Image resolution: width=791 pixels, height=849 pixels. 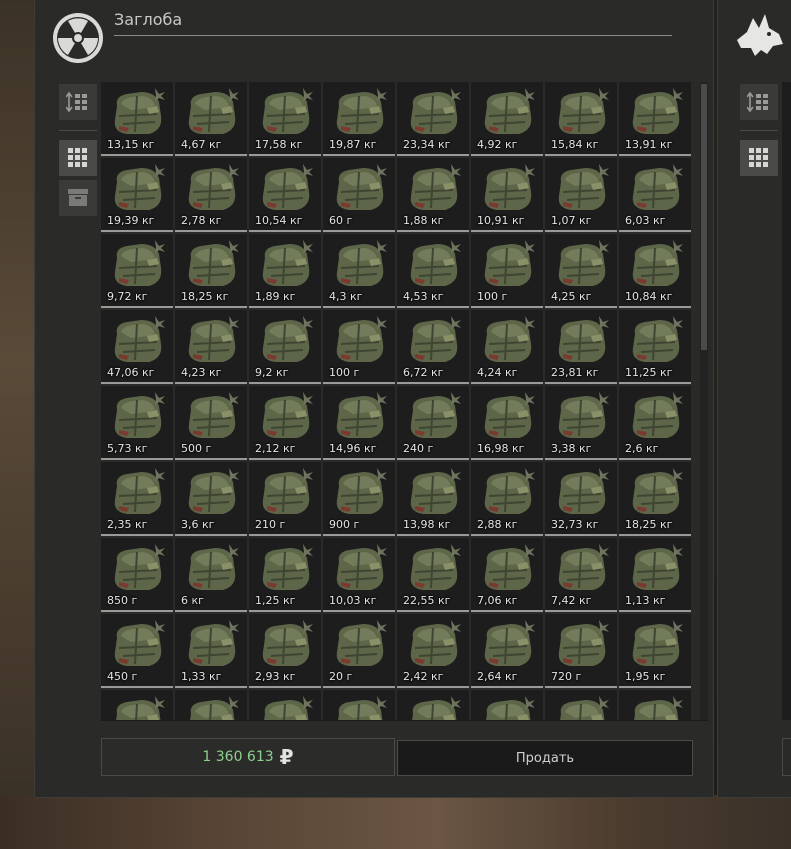 What do you see at coordinates (581, 575) in the screenshot?
I see `inventory-item: 7,42 кг` at bounding box center [581, 575].